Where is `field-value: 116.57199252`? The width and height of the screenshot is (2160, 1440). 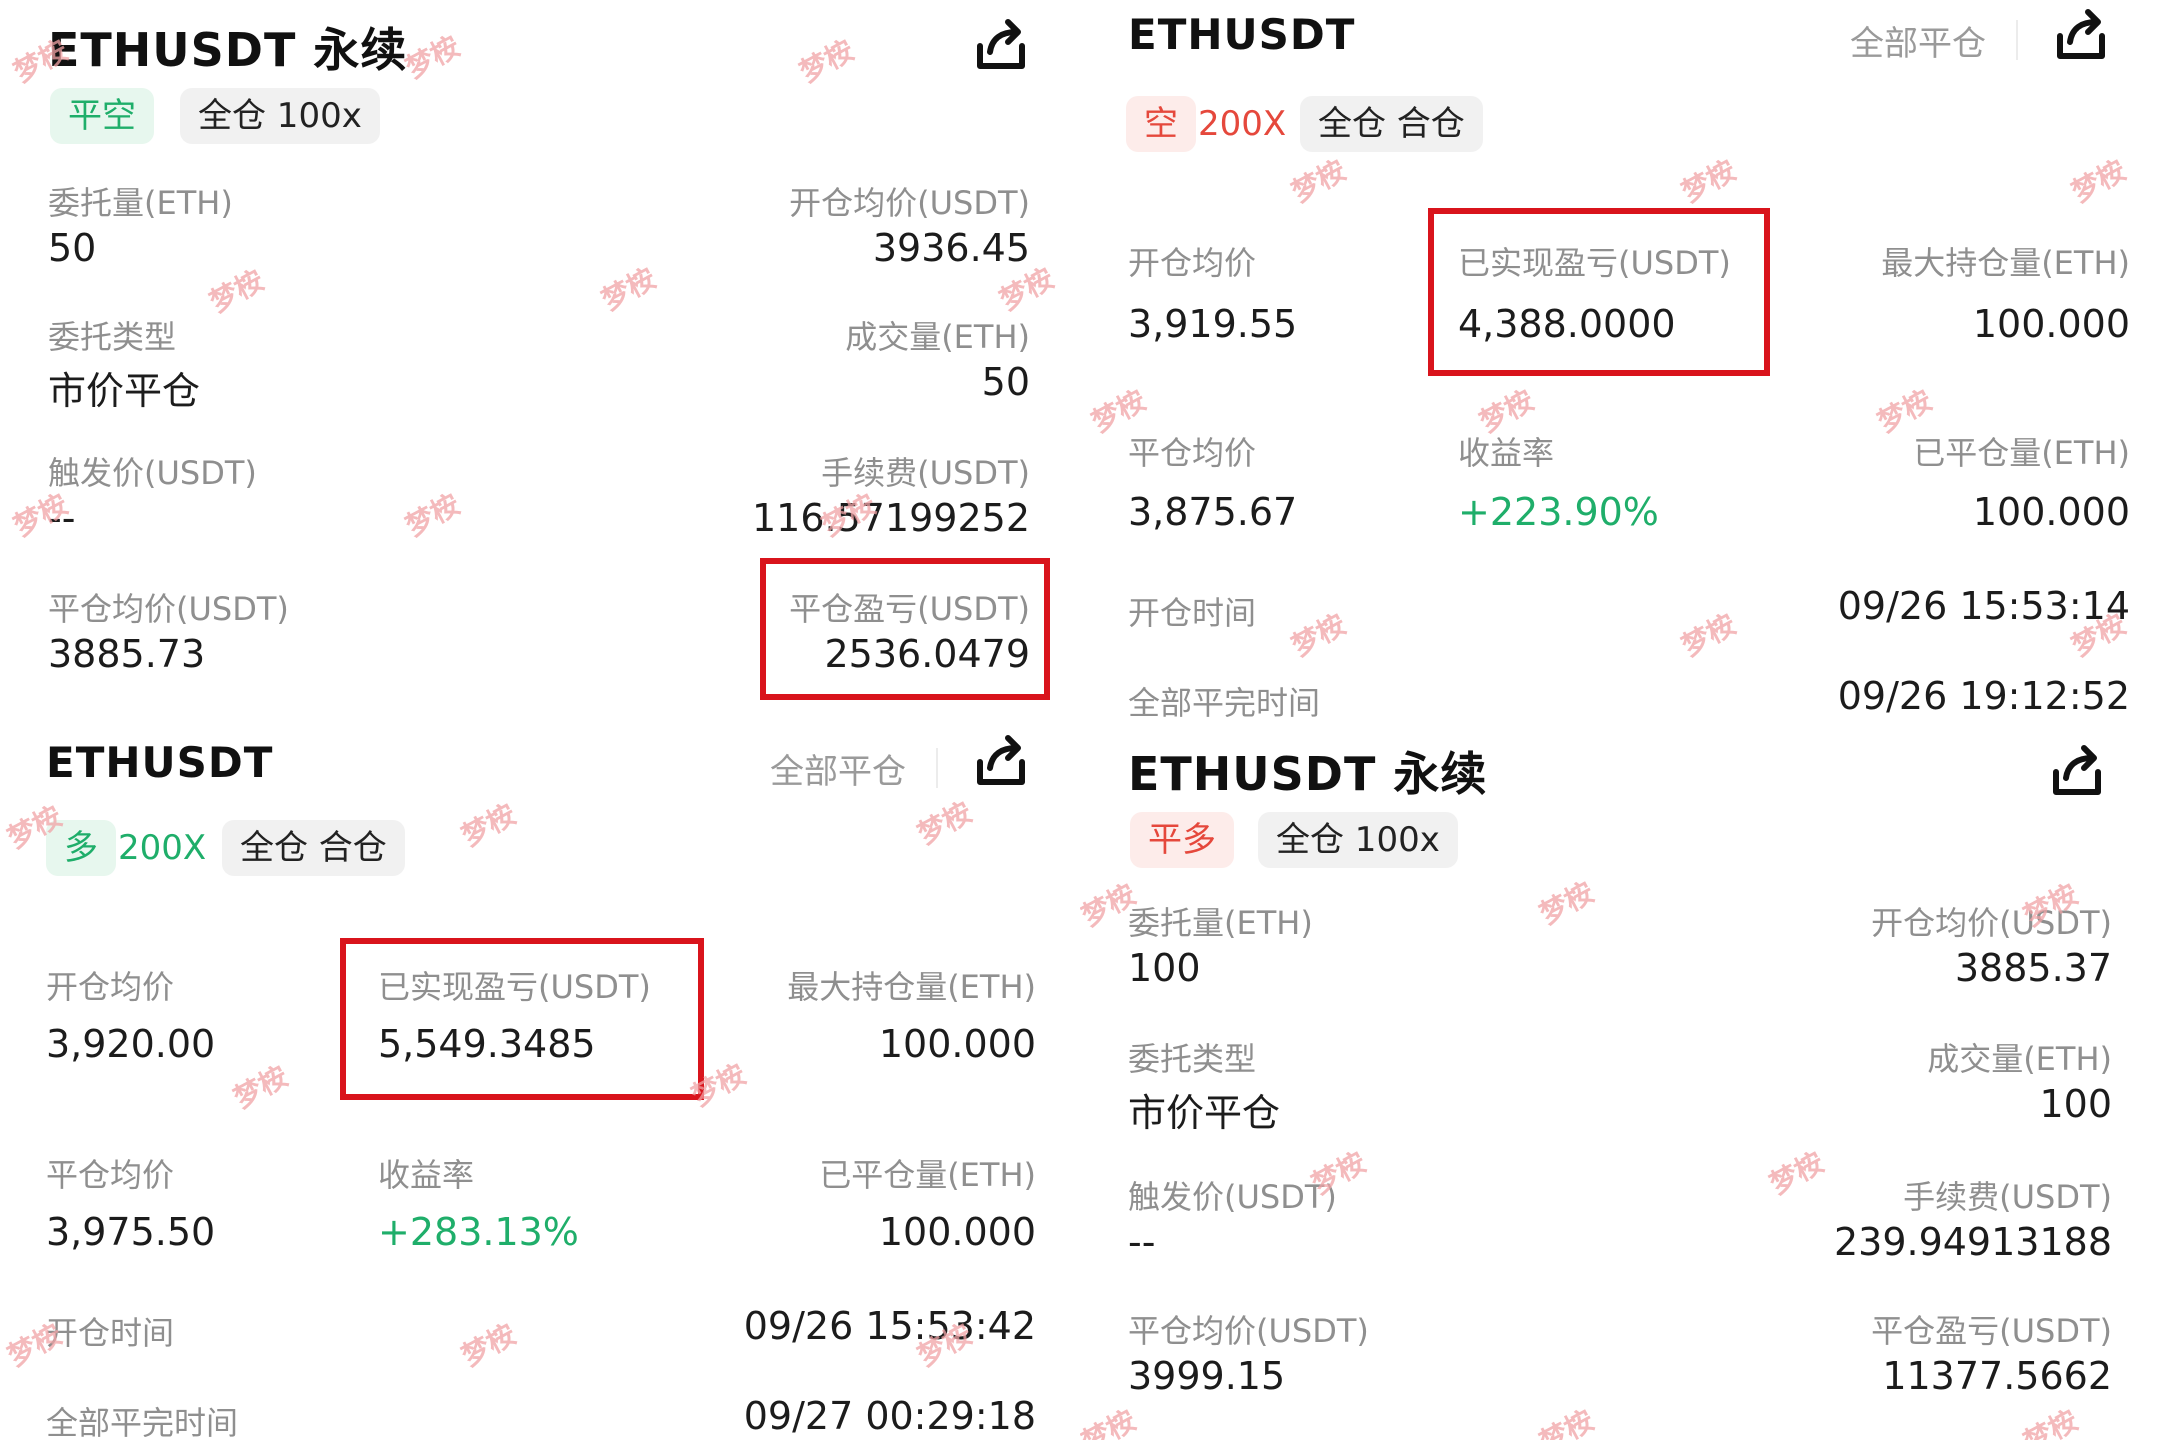
field-value: 116.57199252 is located at coordinates (890, 518).